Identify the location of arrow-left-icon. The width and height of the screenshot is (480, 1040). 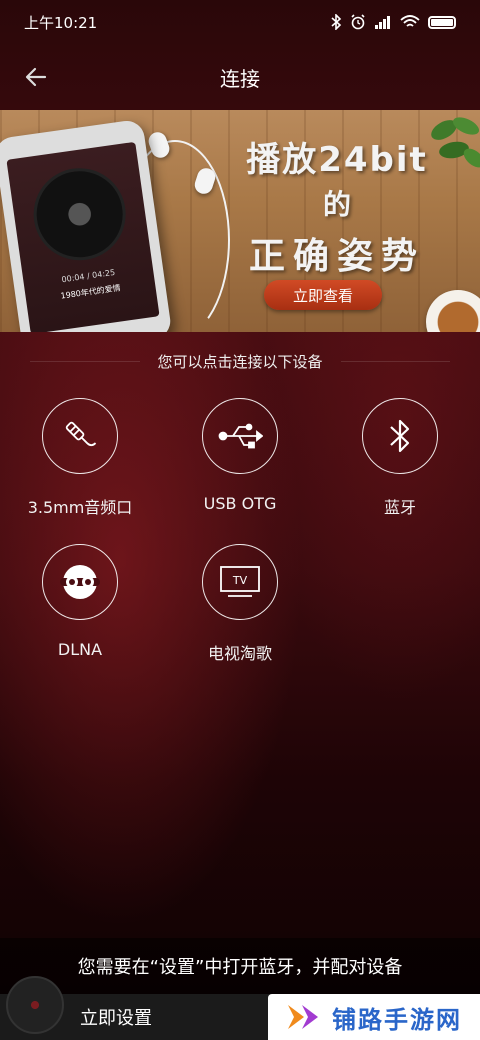
(36, 77).